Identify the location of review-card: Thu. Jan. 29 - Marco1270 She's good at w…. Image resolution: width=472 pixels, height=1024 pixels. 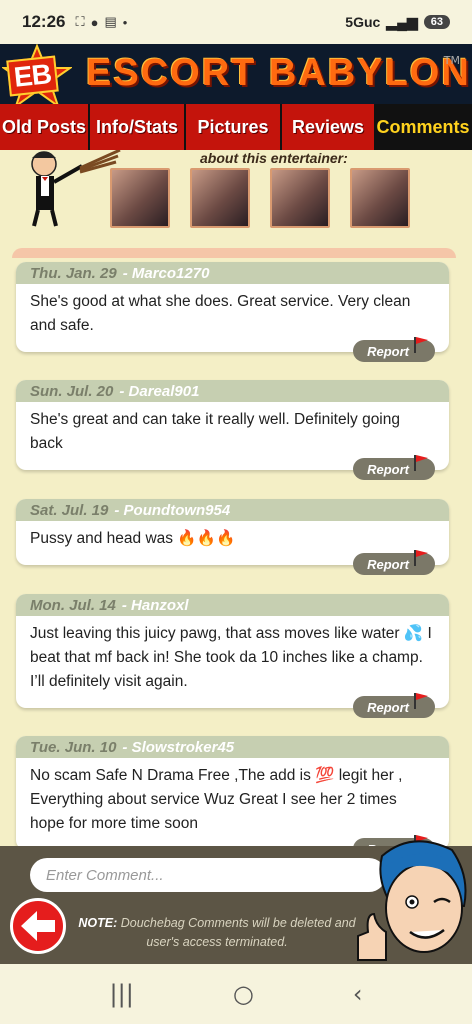
(232, 312).